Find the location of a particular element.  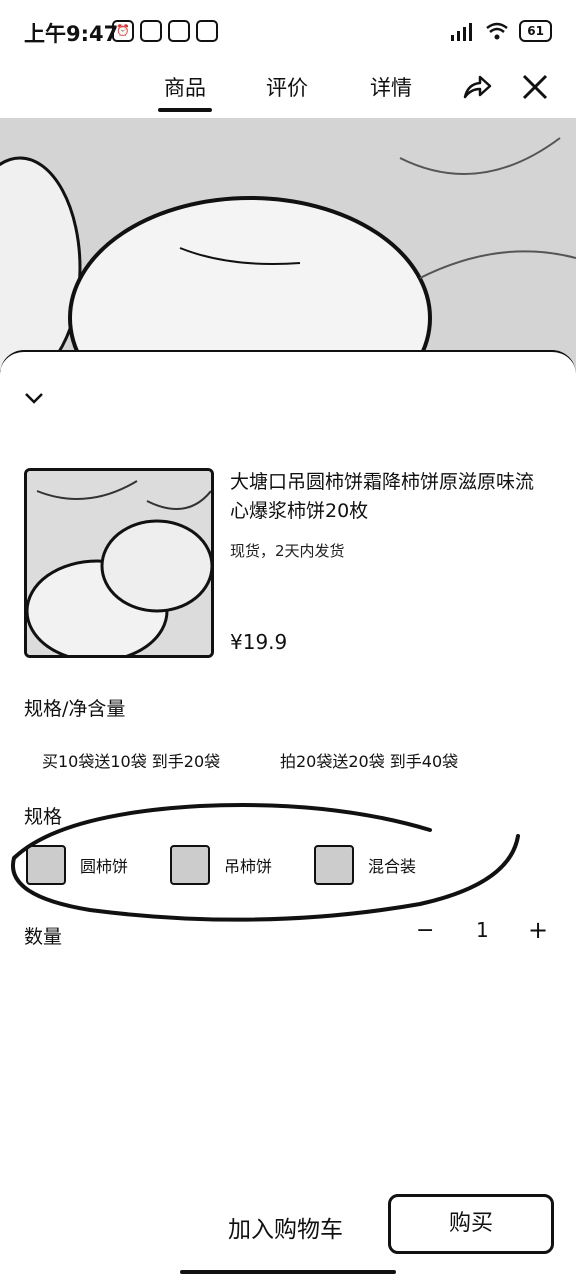

tab-goods: 商品 is located at coordinates (185, 92).